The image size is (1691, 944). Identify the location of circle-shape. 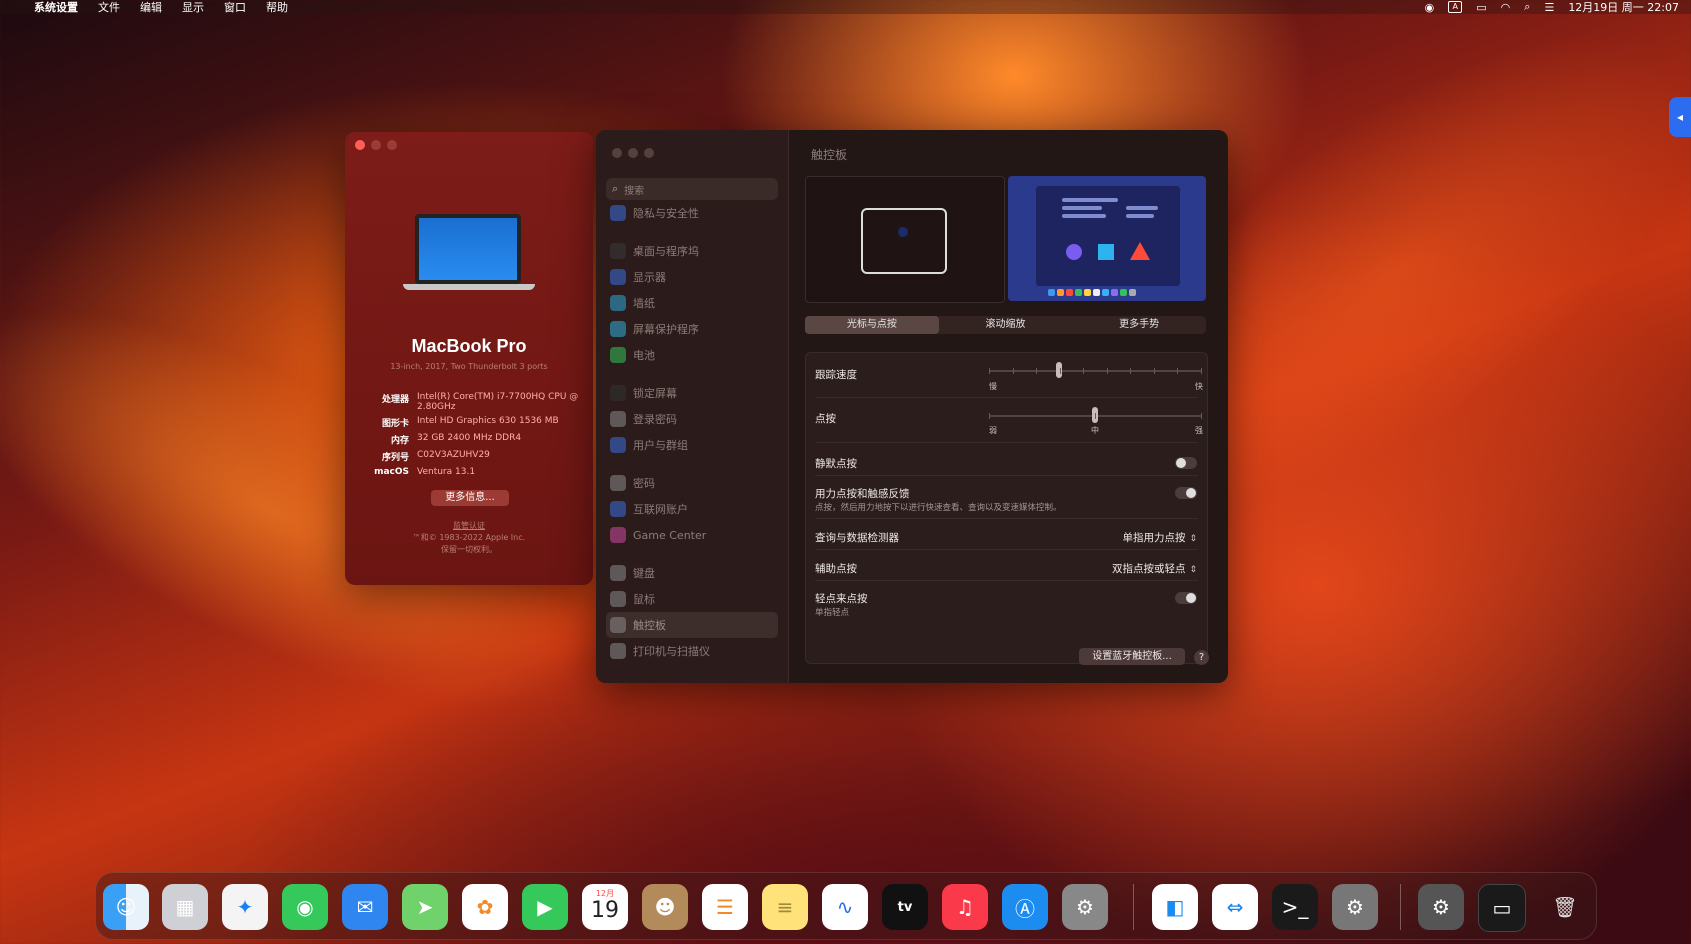
(1074, 252).